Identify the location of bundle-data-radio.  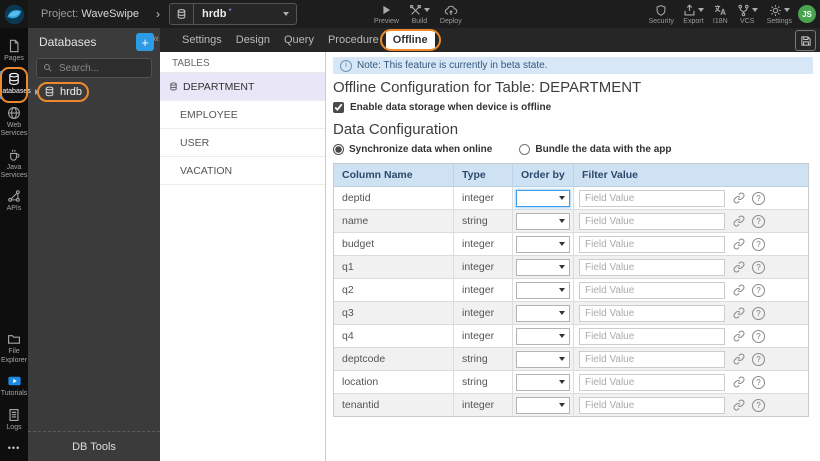
(525, 149).